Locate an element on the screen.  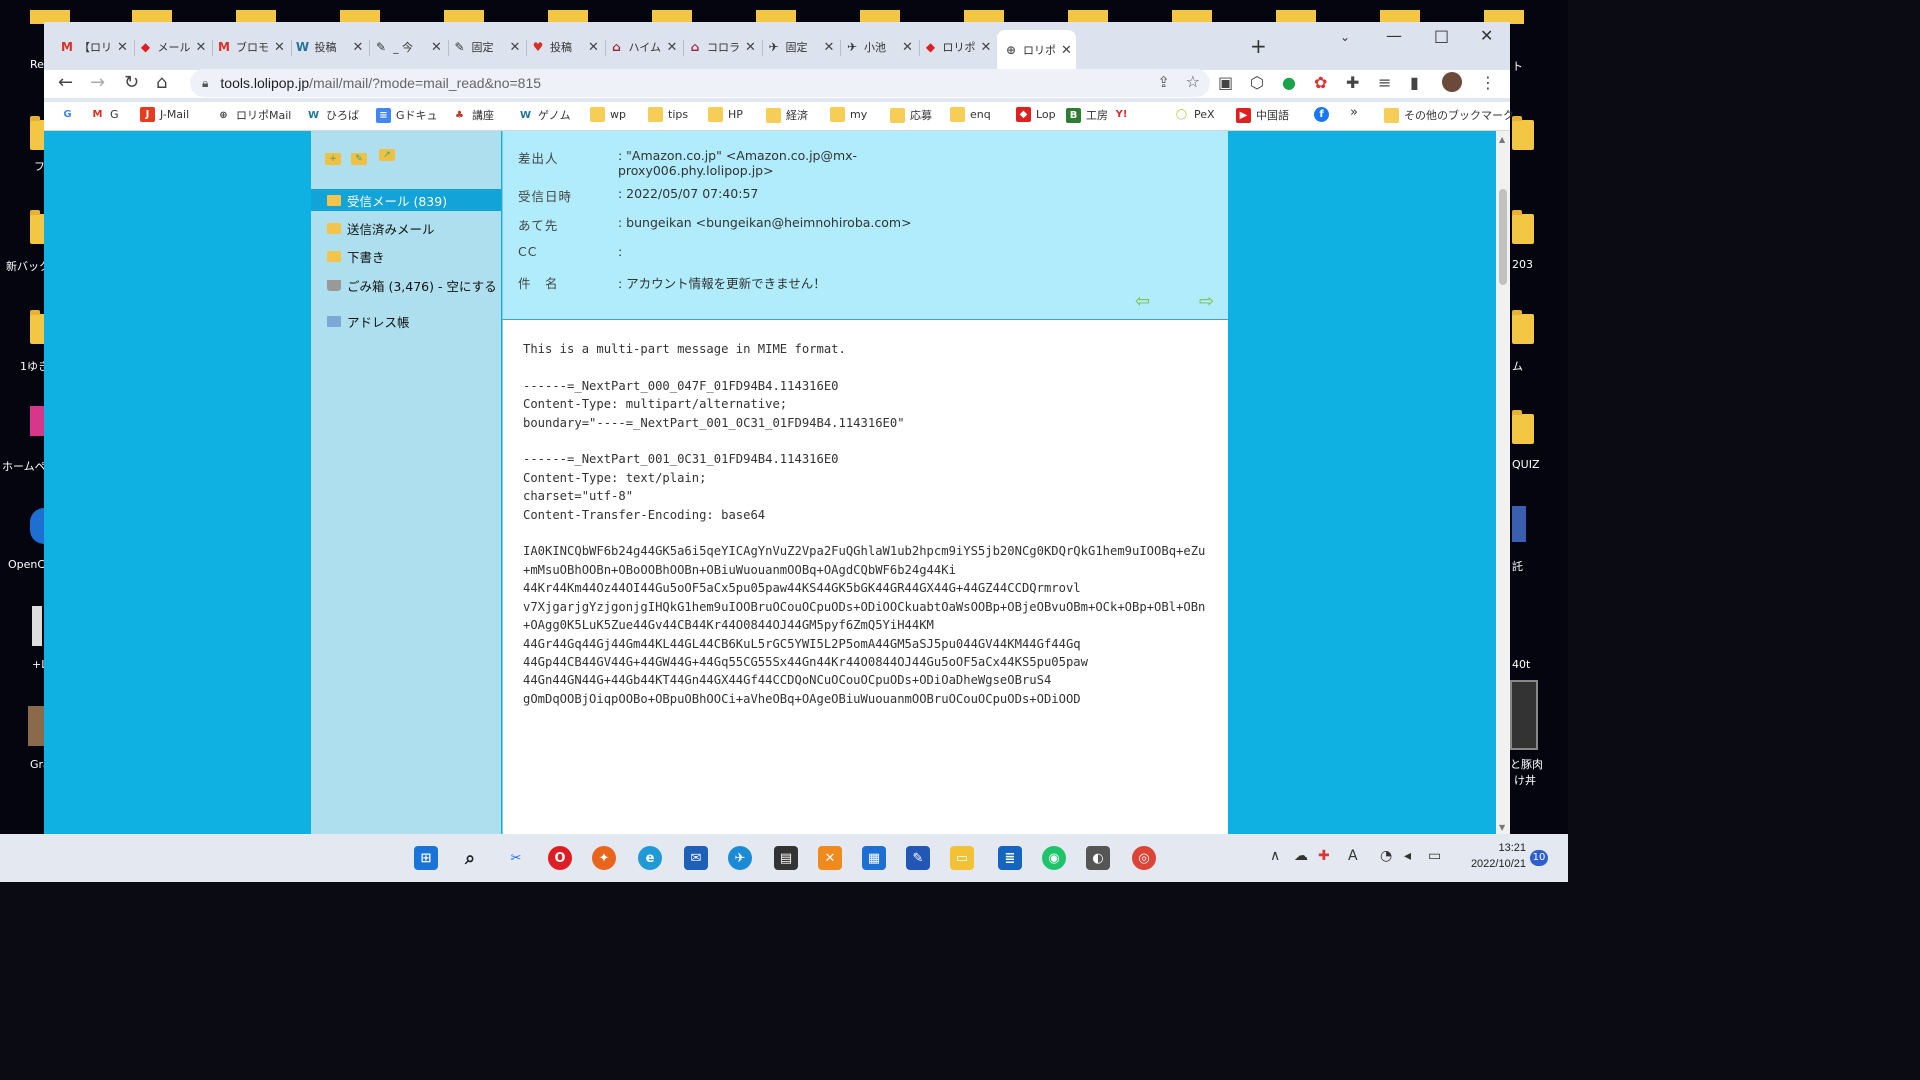
extension-color-icon: ✿ is located at coordinates (1320, 82).